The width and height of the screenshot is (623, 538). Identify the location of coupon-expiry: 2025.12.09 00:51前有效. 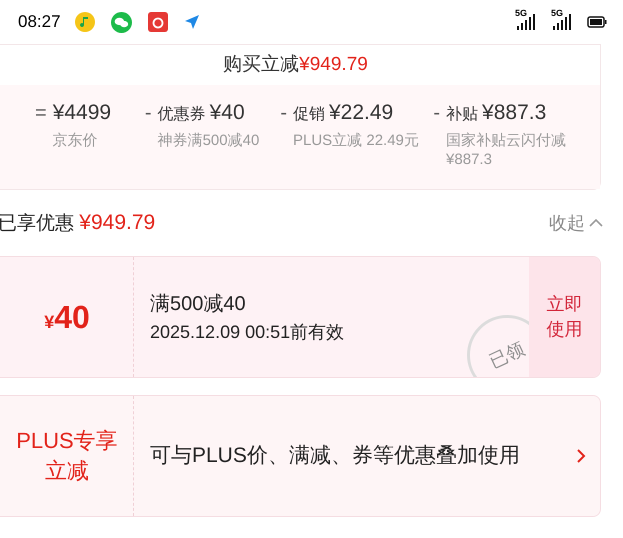
(248, 332).